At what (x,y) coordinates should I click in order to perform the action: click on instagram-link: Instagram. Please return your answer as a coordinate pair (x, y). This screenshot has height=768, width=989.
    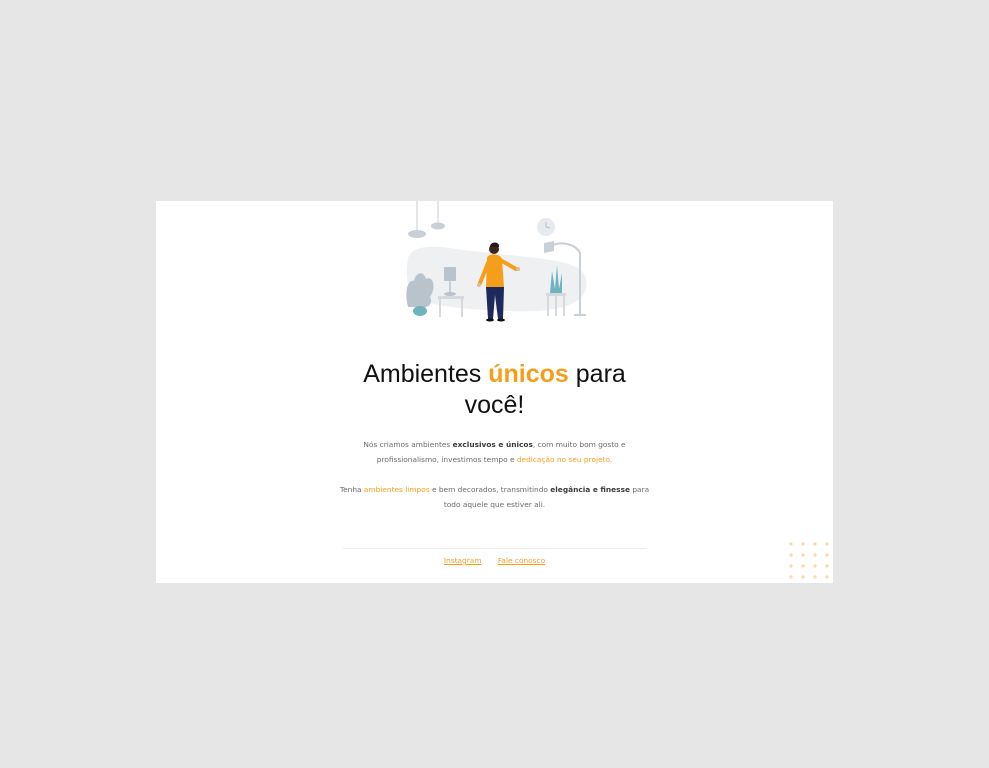
    Looking at the image, I should click on (463, 560).